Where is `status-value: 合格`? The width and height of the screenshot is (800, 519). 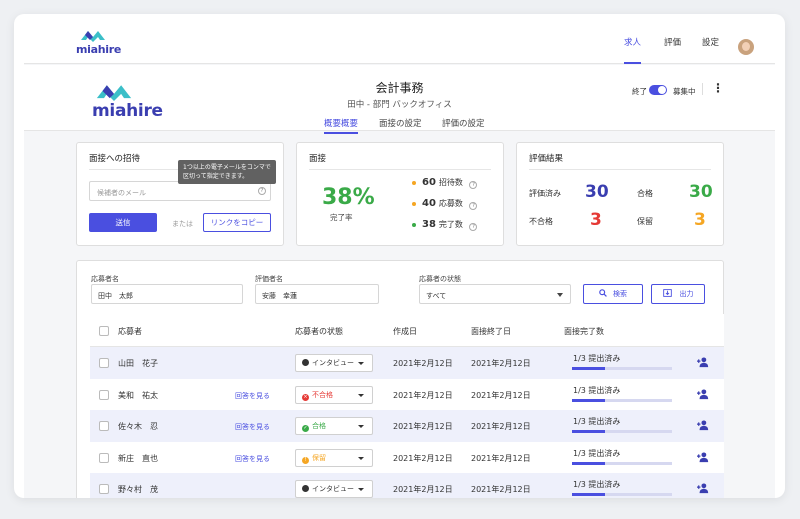
status-value: 合格 is located at coordinates (319, 426).